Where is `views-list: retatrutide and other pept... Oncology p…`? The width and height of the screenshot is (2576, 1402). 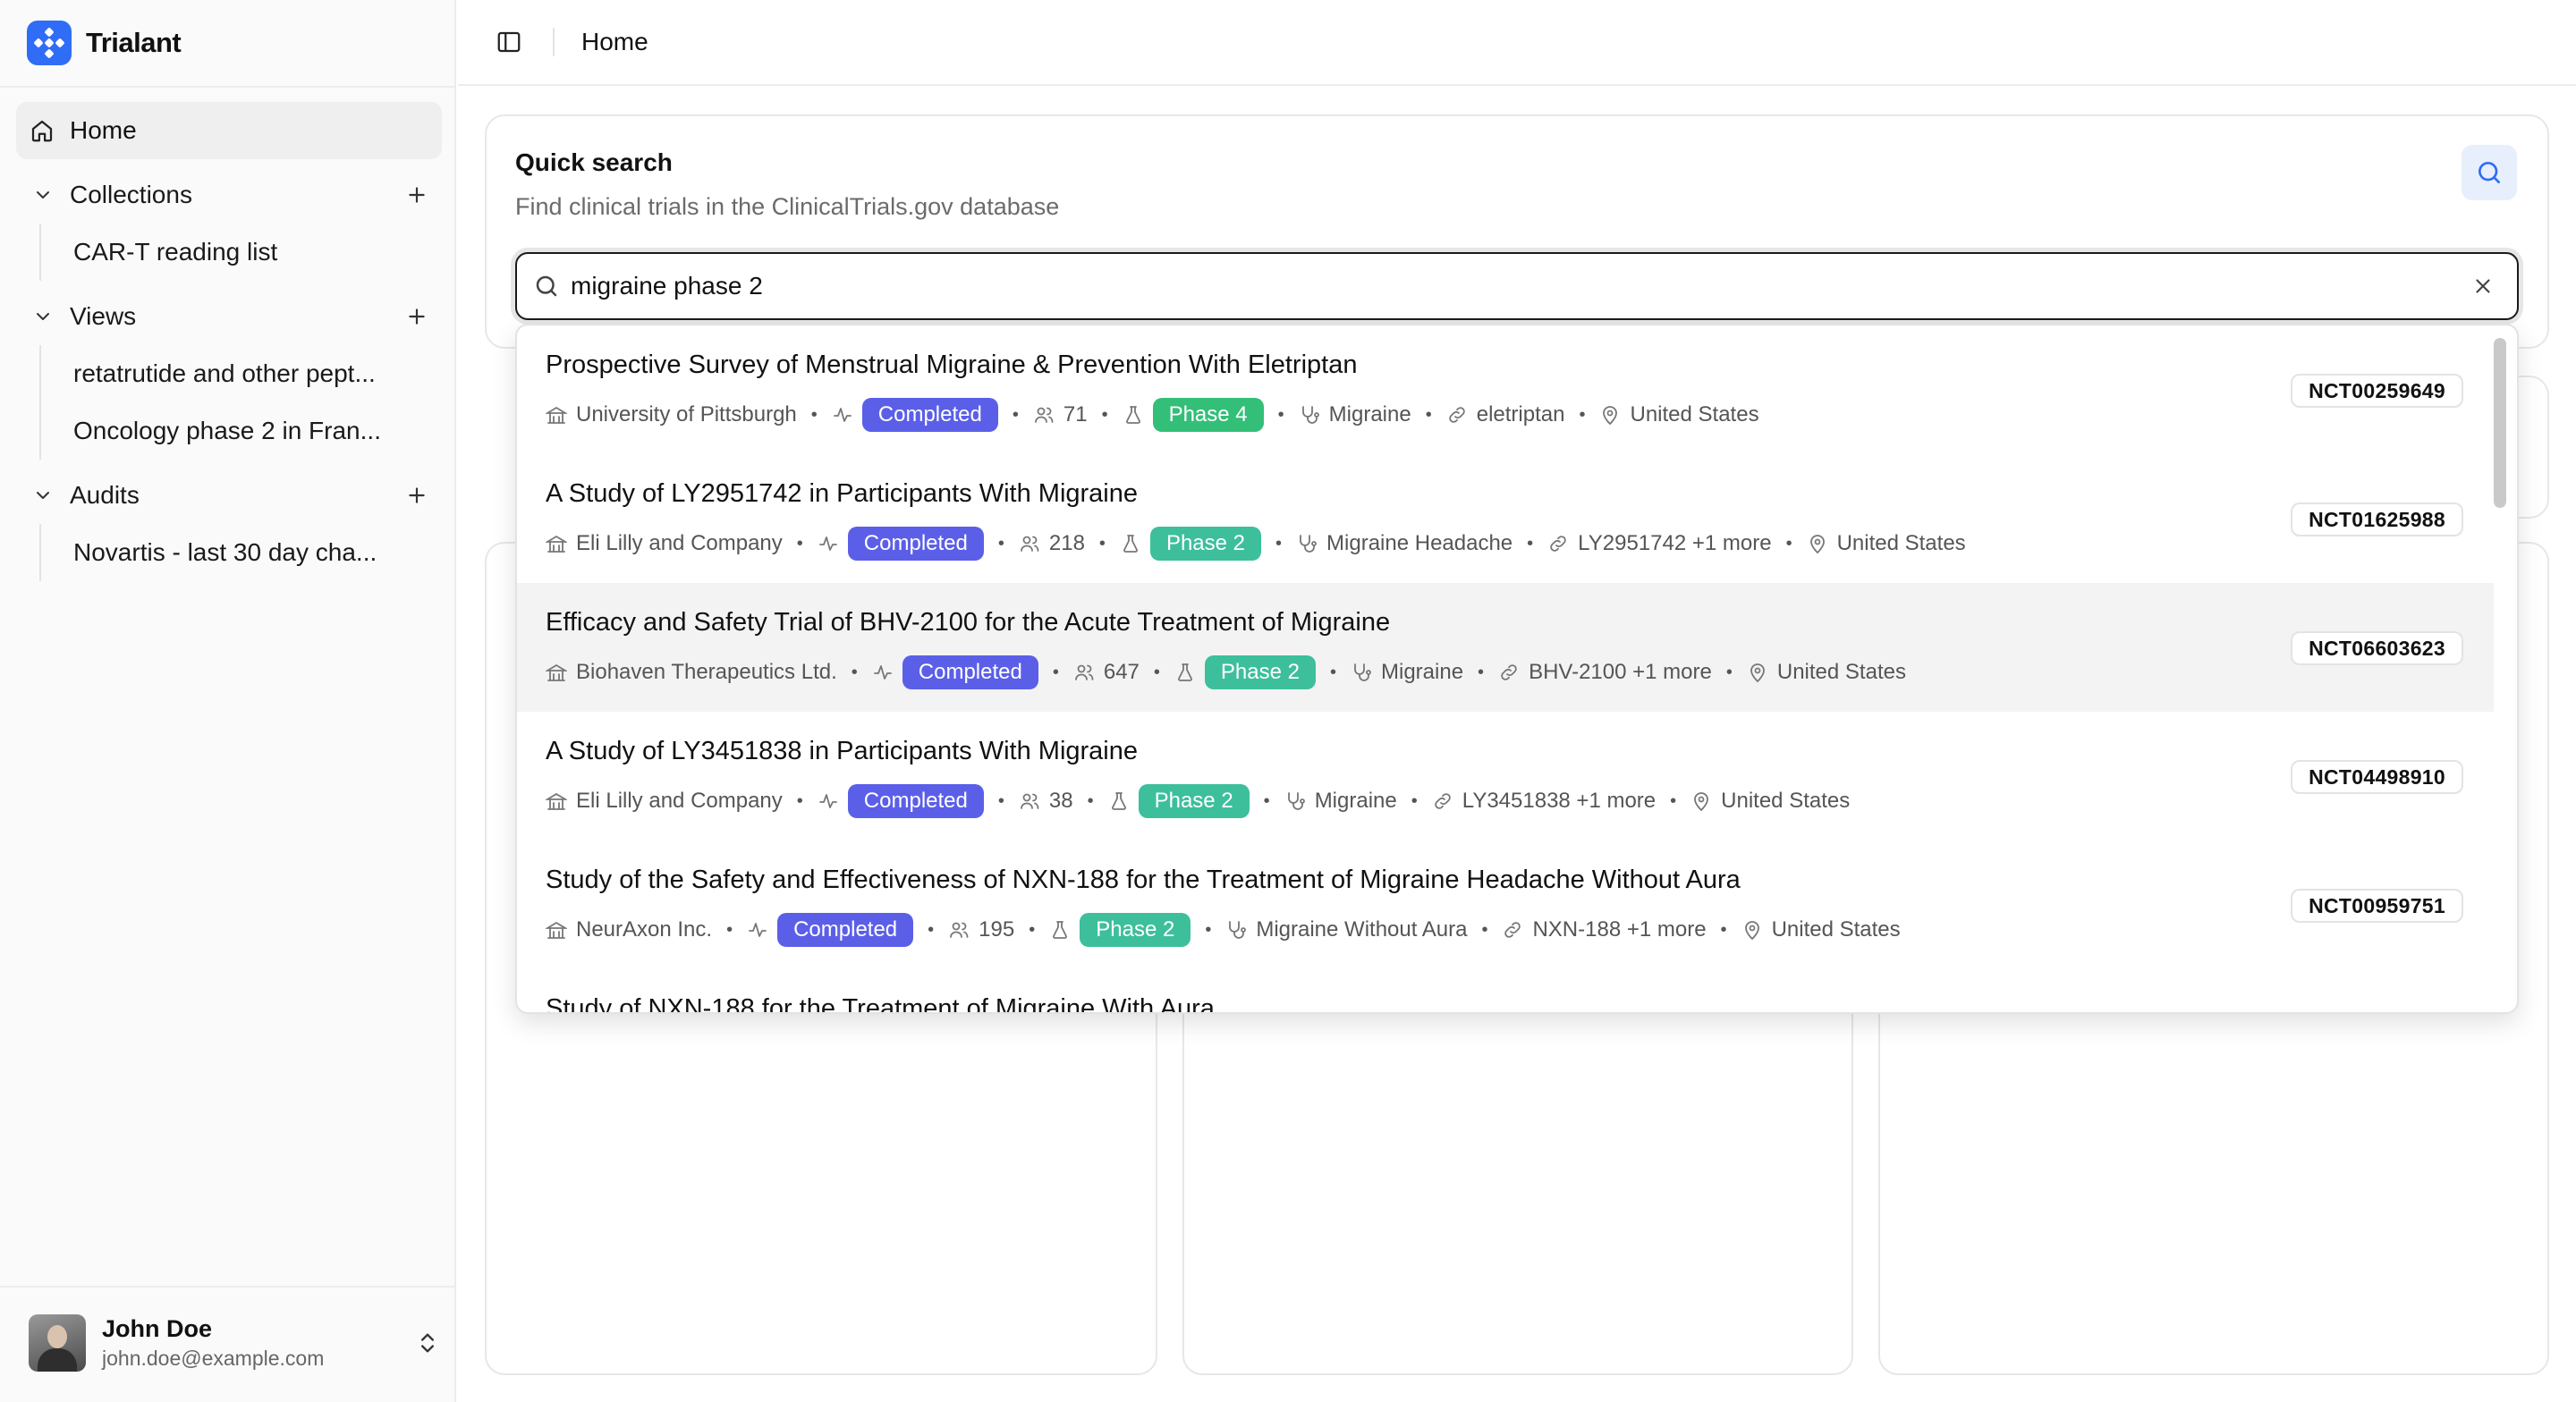
views-list: retatrutide and other pept... Oncology p… is located at coordinates (228, 402).